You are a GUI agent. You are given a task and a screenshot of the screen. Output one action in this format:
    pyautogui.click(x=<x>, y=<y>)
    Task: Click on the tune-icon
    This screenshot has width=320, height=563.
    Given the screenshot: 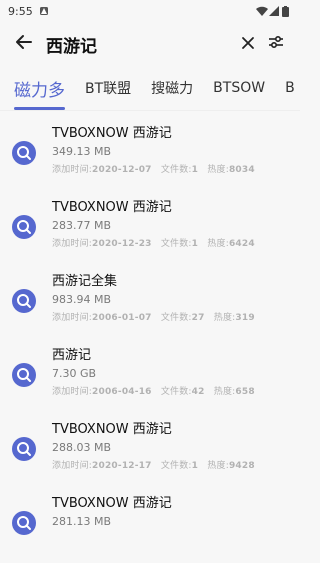 What is the action you would take?
    pyautogui.click(x=276, y=44)
    